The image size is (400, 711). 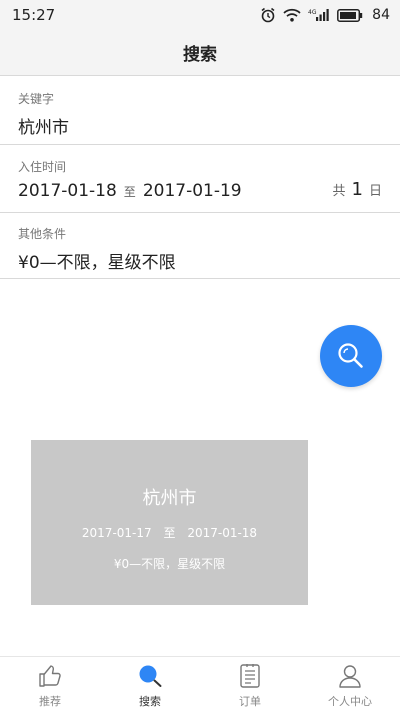 I want to click on tab-label-recommend: 推荐, so click(x=50, y=701).